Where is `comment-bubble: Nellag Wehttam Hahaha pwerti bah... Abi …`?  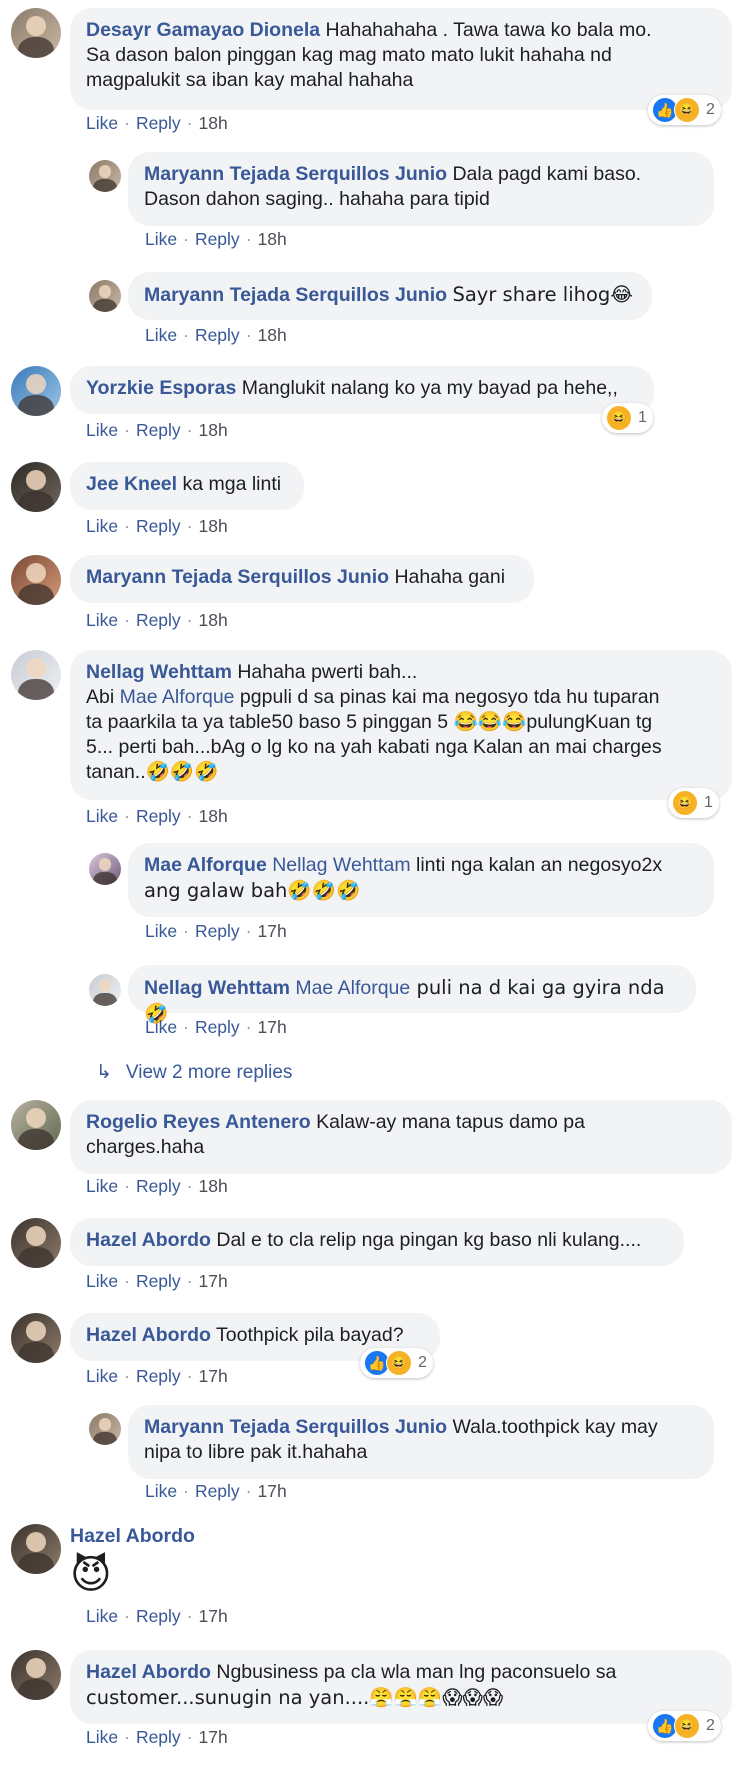
comment-bubble: Nellag Wehttam Hahaha pwerti bah... Abi … is located at coordinates (401, 725).